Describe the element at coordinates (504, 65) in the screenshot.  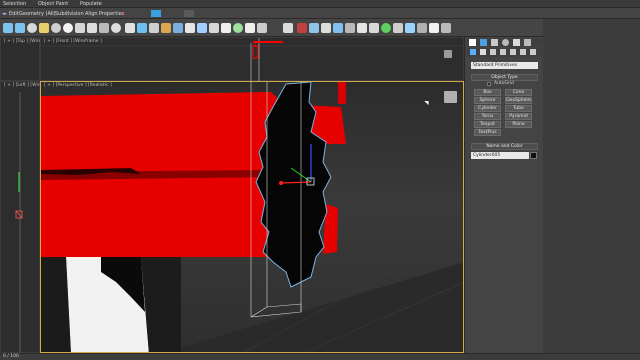
I see `primitive-type-dropdown: Standard Primitives` at that location.